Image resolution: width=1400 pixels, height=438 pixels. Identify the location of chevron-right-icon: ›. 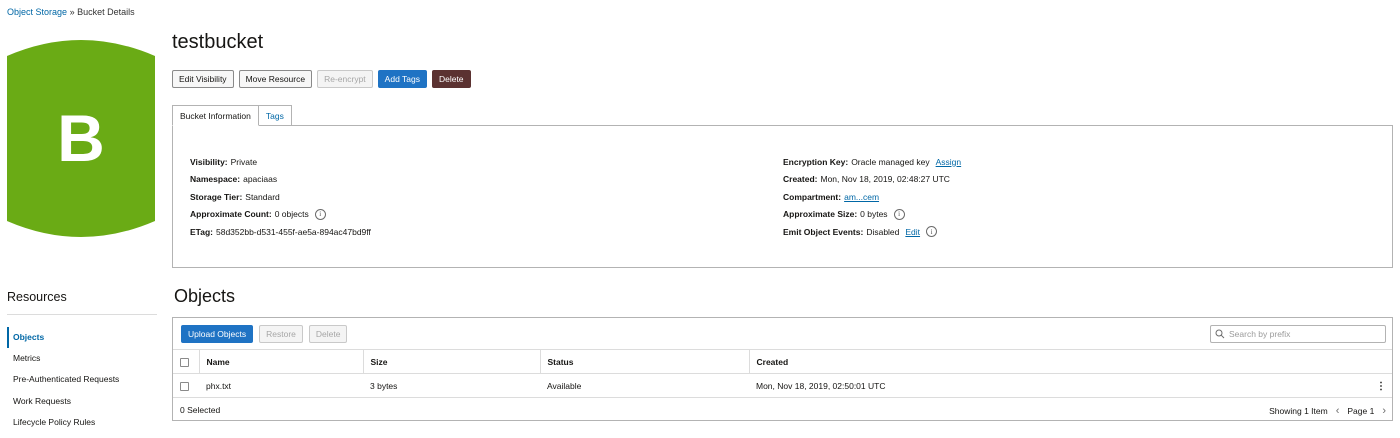
(1384, 411).